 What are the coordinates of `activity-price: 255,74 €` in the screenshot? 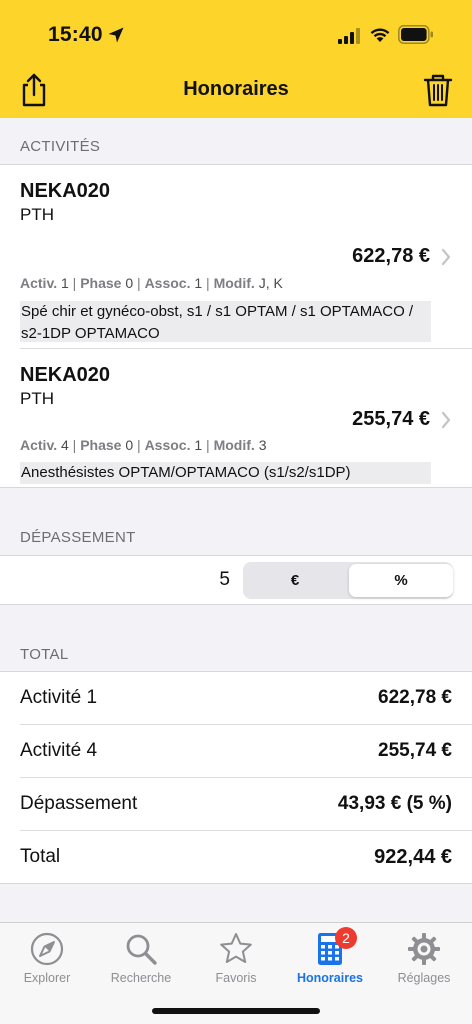 It's located at (391, 419).